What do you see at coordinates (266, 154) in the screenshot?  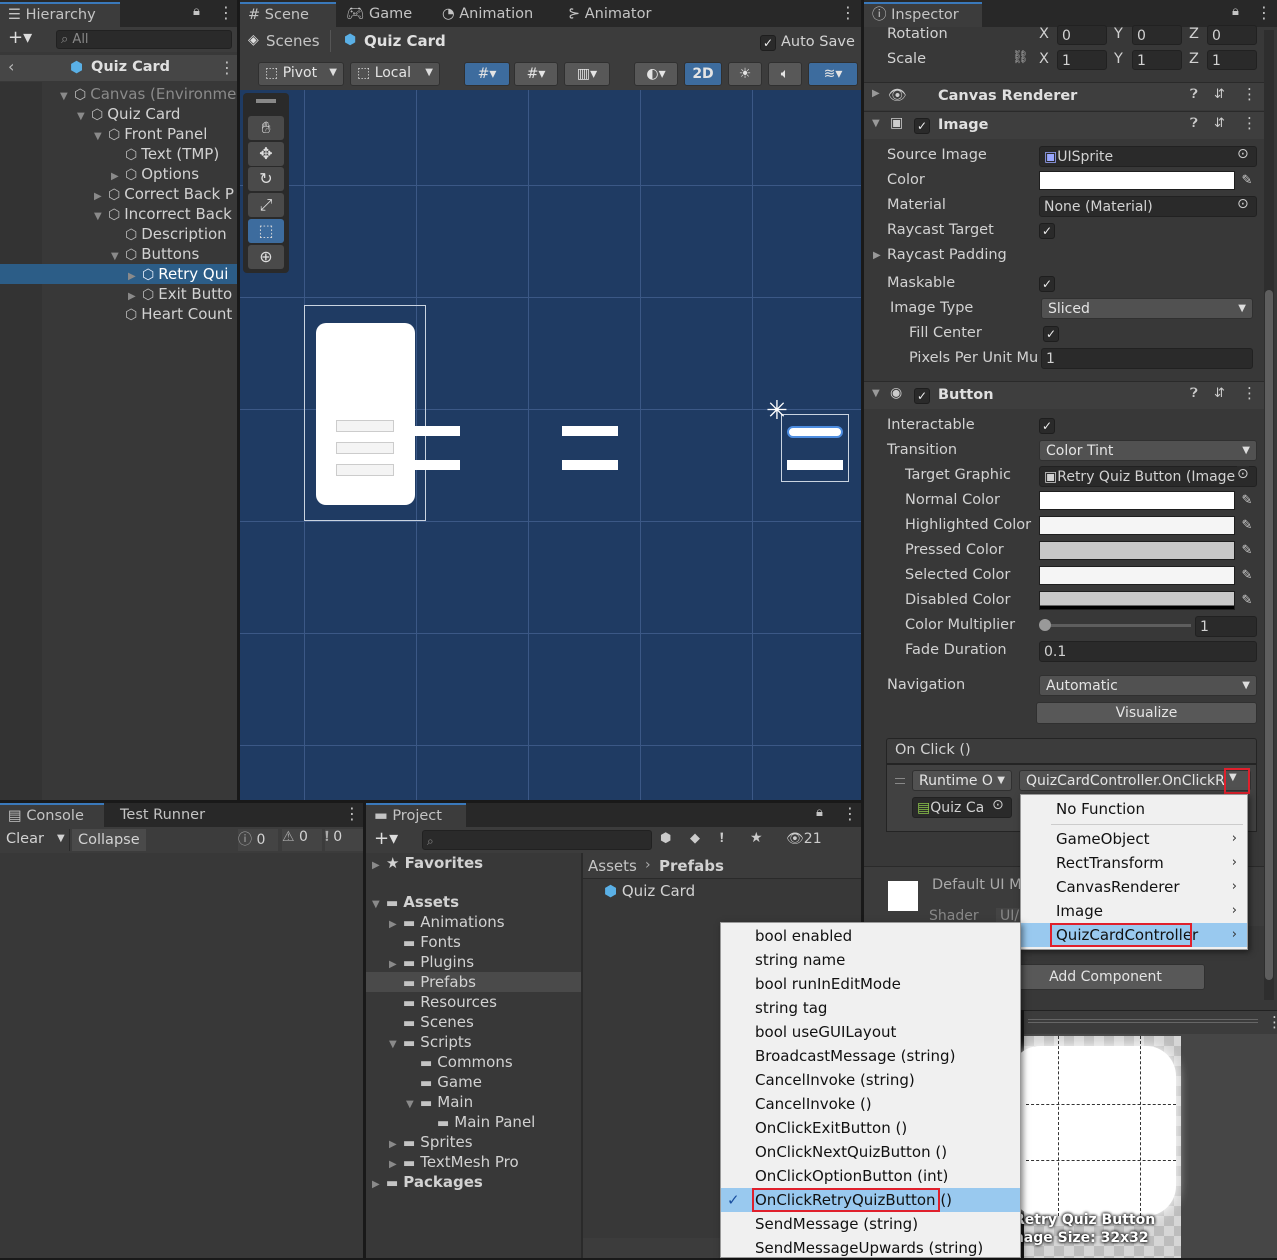 I see `move-tool-icon: ✥` at bounding box center [266, 154].